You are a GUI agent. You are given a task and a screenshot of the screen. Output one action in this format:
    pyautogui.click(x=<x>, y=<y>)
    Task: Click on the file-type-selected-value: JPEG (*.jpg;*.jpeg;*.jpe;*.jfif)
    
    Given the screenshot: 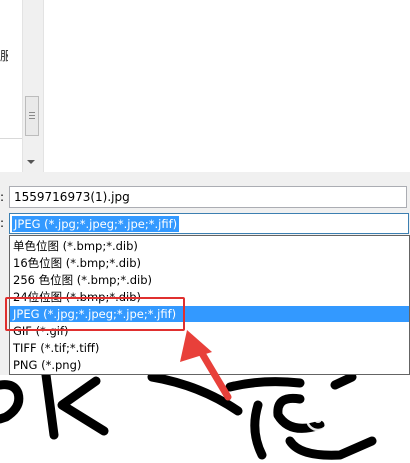 What is the action you would take?
    pyautogui.click(x=96, y=224)
    